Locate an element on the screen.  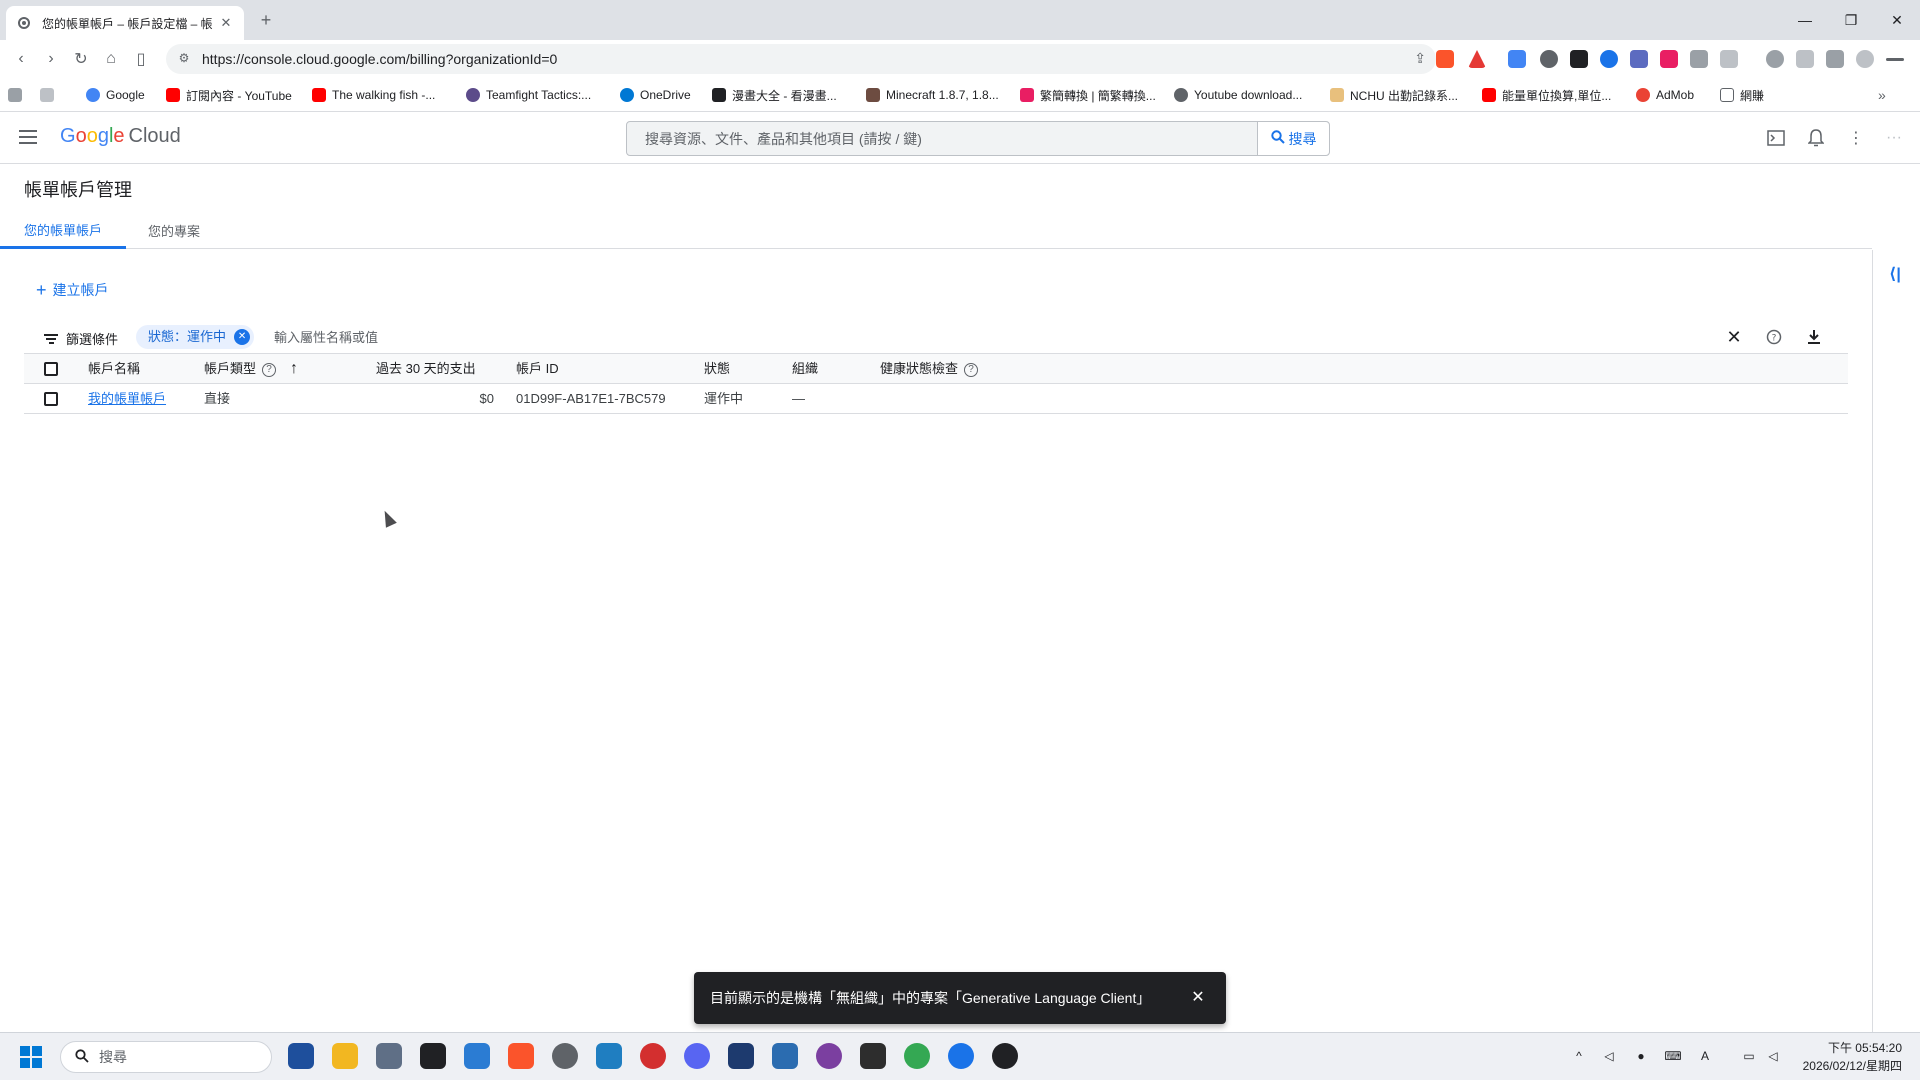
download-icon is located at coordinates (1814, 337).